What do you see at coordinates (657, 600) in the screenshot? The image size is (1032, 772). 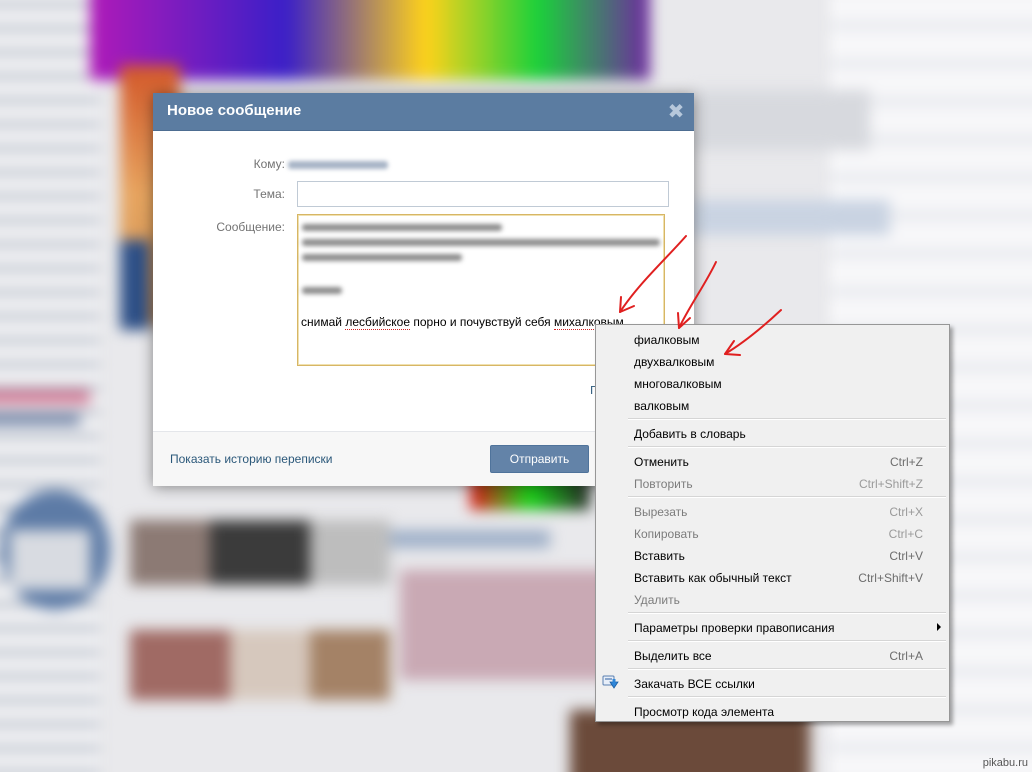 I see `delete-item: Удалить` at bounding box center [657, 600].